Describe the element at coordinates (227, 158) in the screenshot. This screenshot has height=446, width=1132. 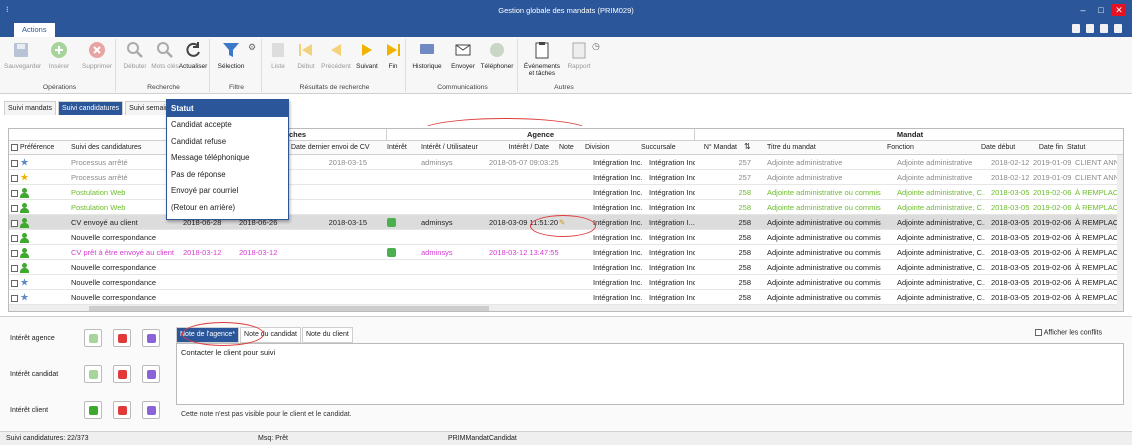
I see `menu-item-message-telephonique: Message téléphonique` at that location.